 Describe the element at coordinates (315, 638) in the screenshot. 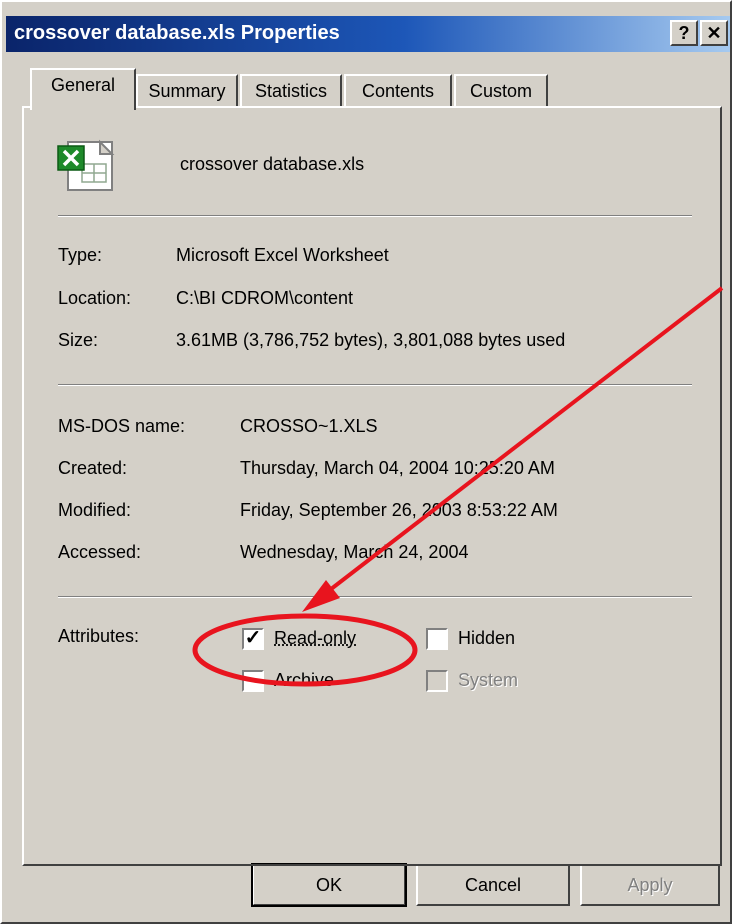

I see `readonly-label: Read-only` at that location.